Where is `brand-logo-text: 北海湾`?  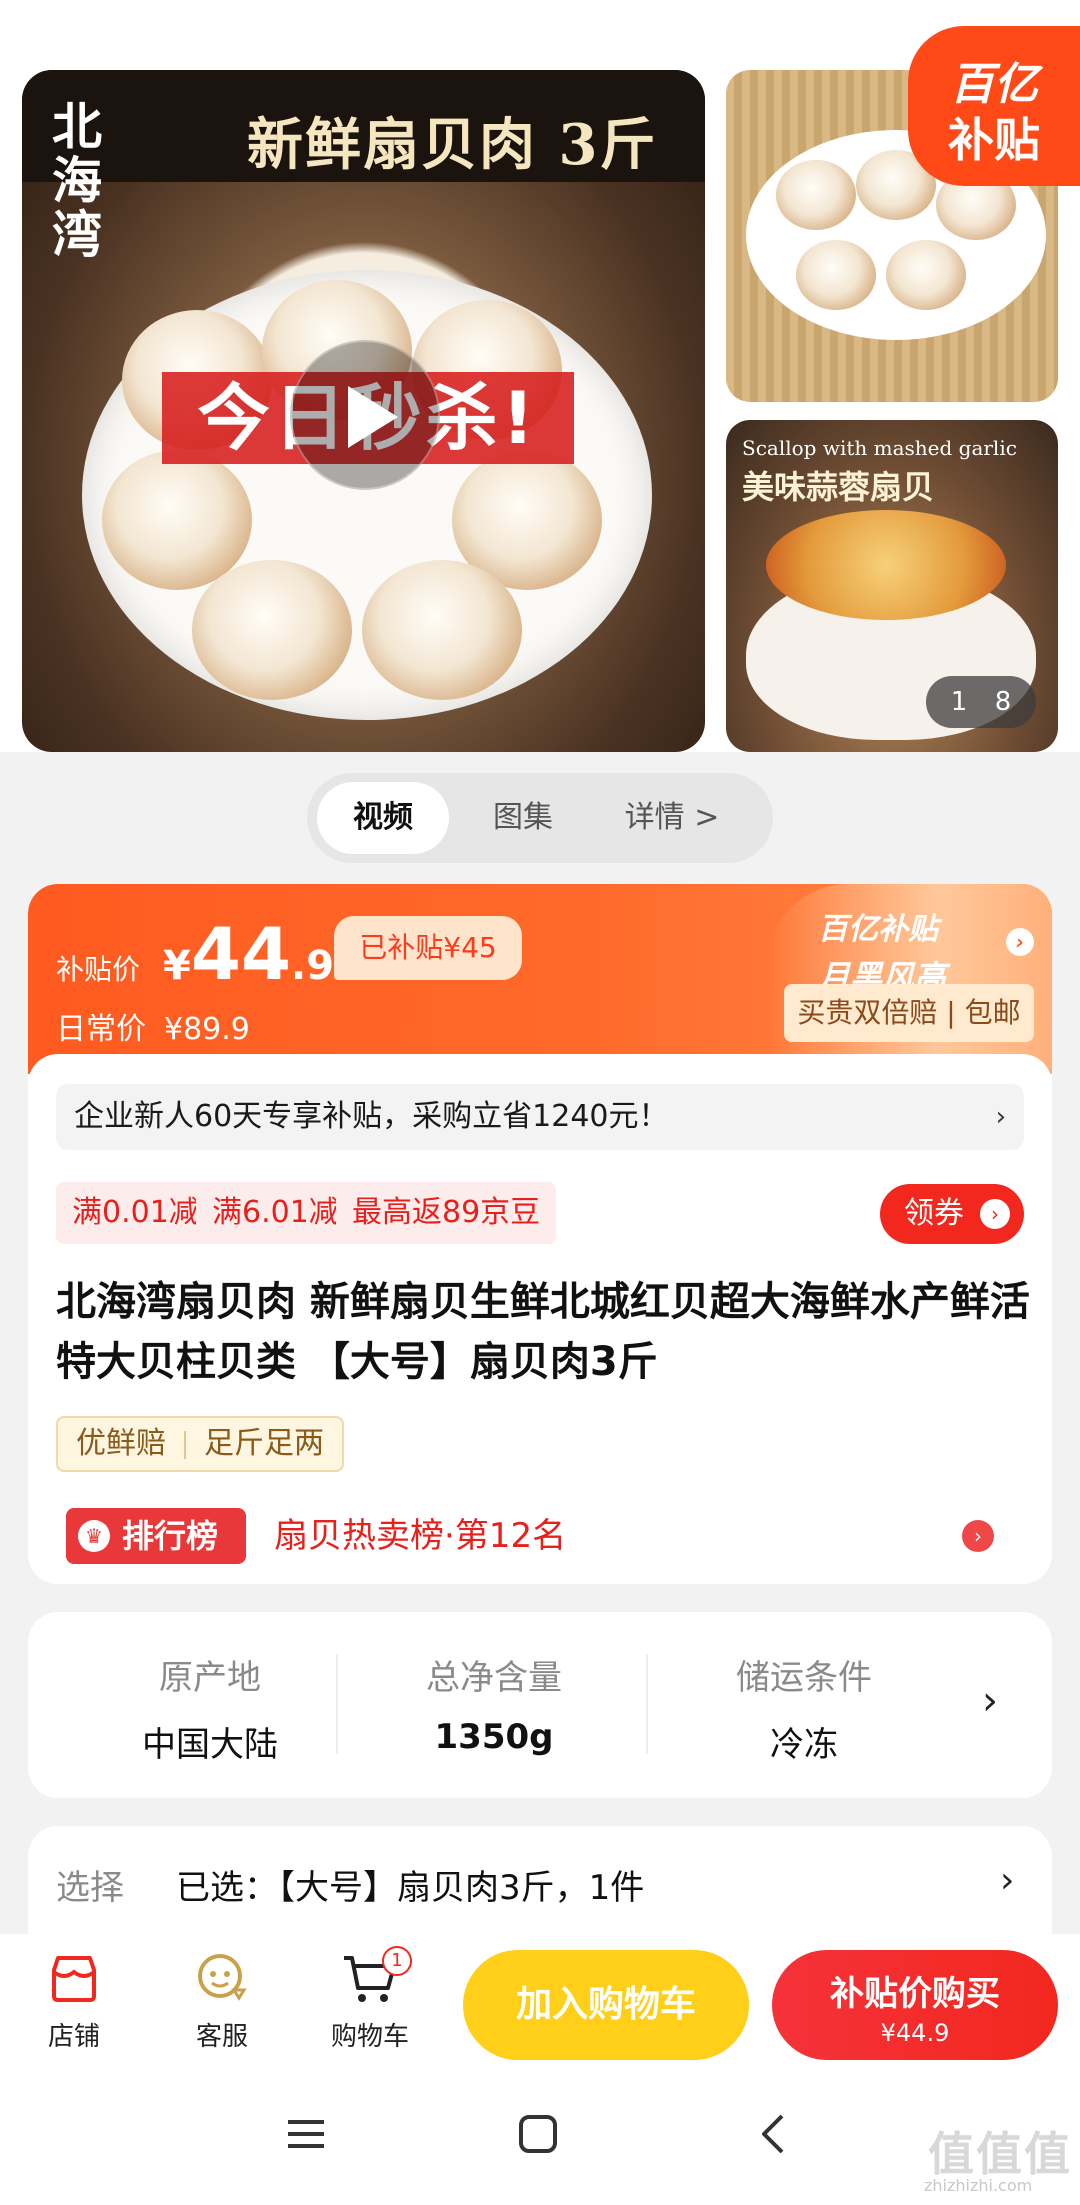 brand-logo-text: 北海湾 is located at coordinates (77, 180).